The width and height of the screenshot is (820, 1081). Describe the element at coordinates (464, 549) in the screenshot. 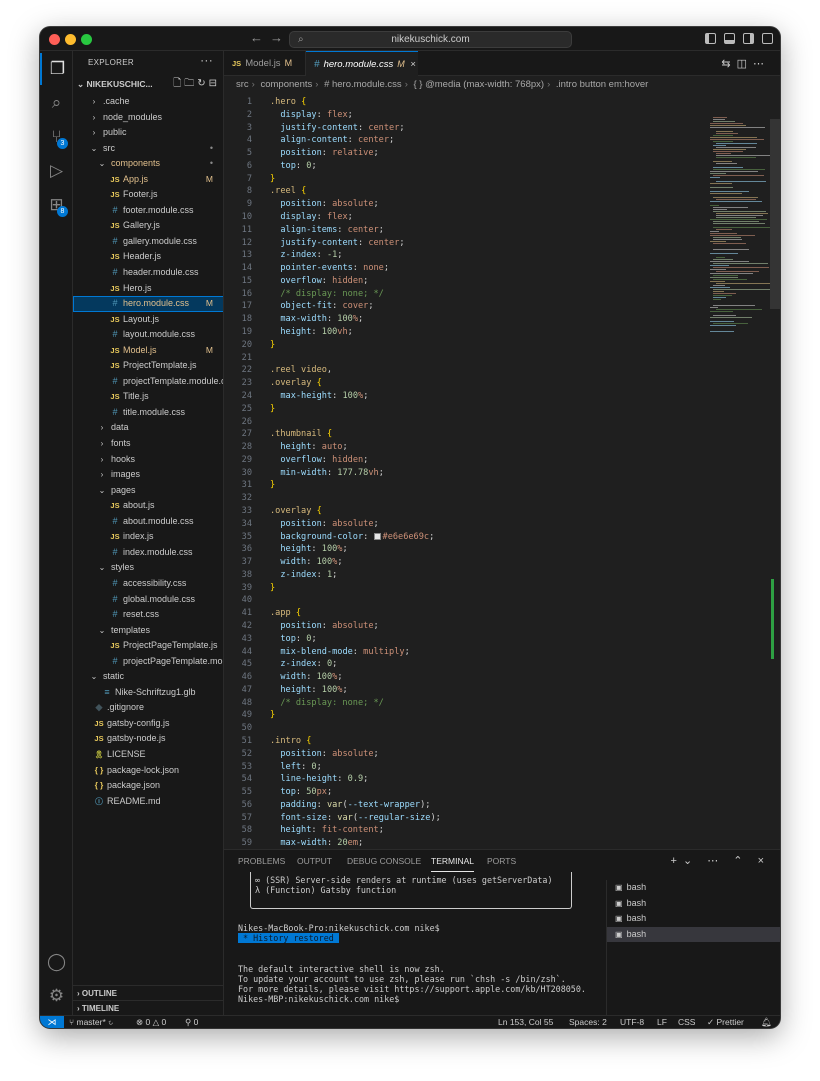

I see `code-line: 36 height: 100%;` at that location.